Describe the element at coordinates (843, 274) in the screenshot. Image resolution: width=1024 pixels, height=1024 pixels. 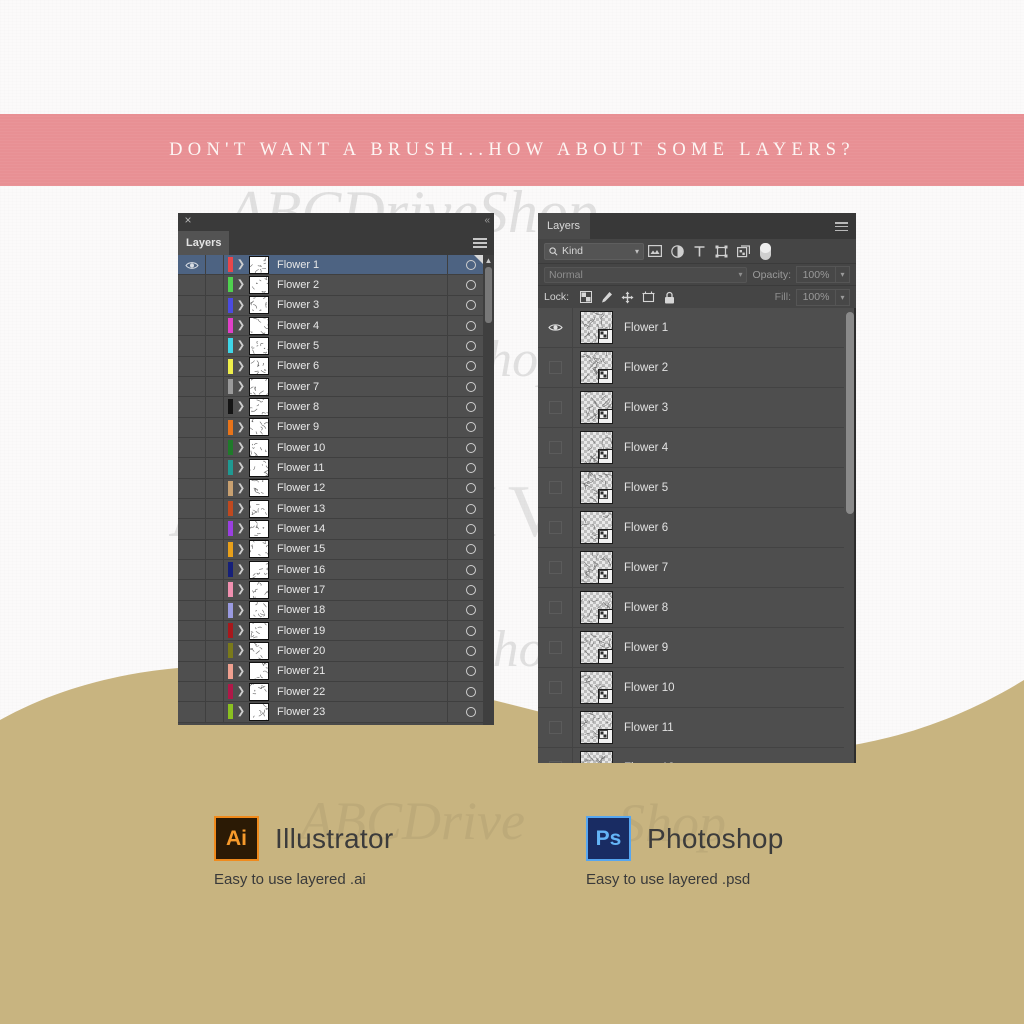
I see `opacity-stepper-chevron-icon: ▾` at that location.